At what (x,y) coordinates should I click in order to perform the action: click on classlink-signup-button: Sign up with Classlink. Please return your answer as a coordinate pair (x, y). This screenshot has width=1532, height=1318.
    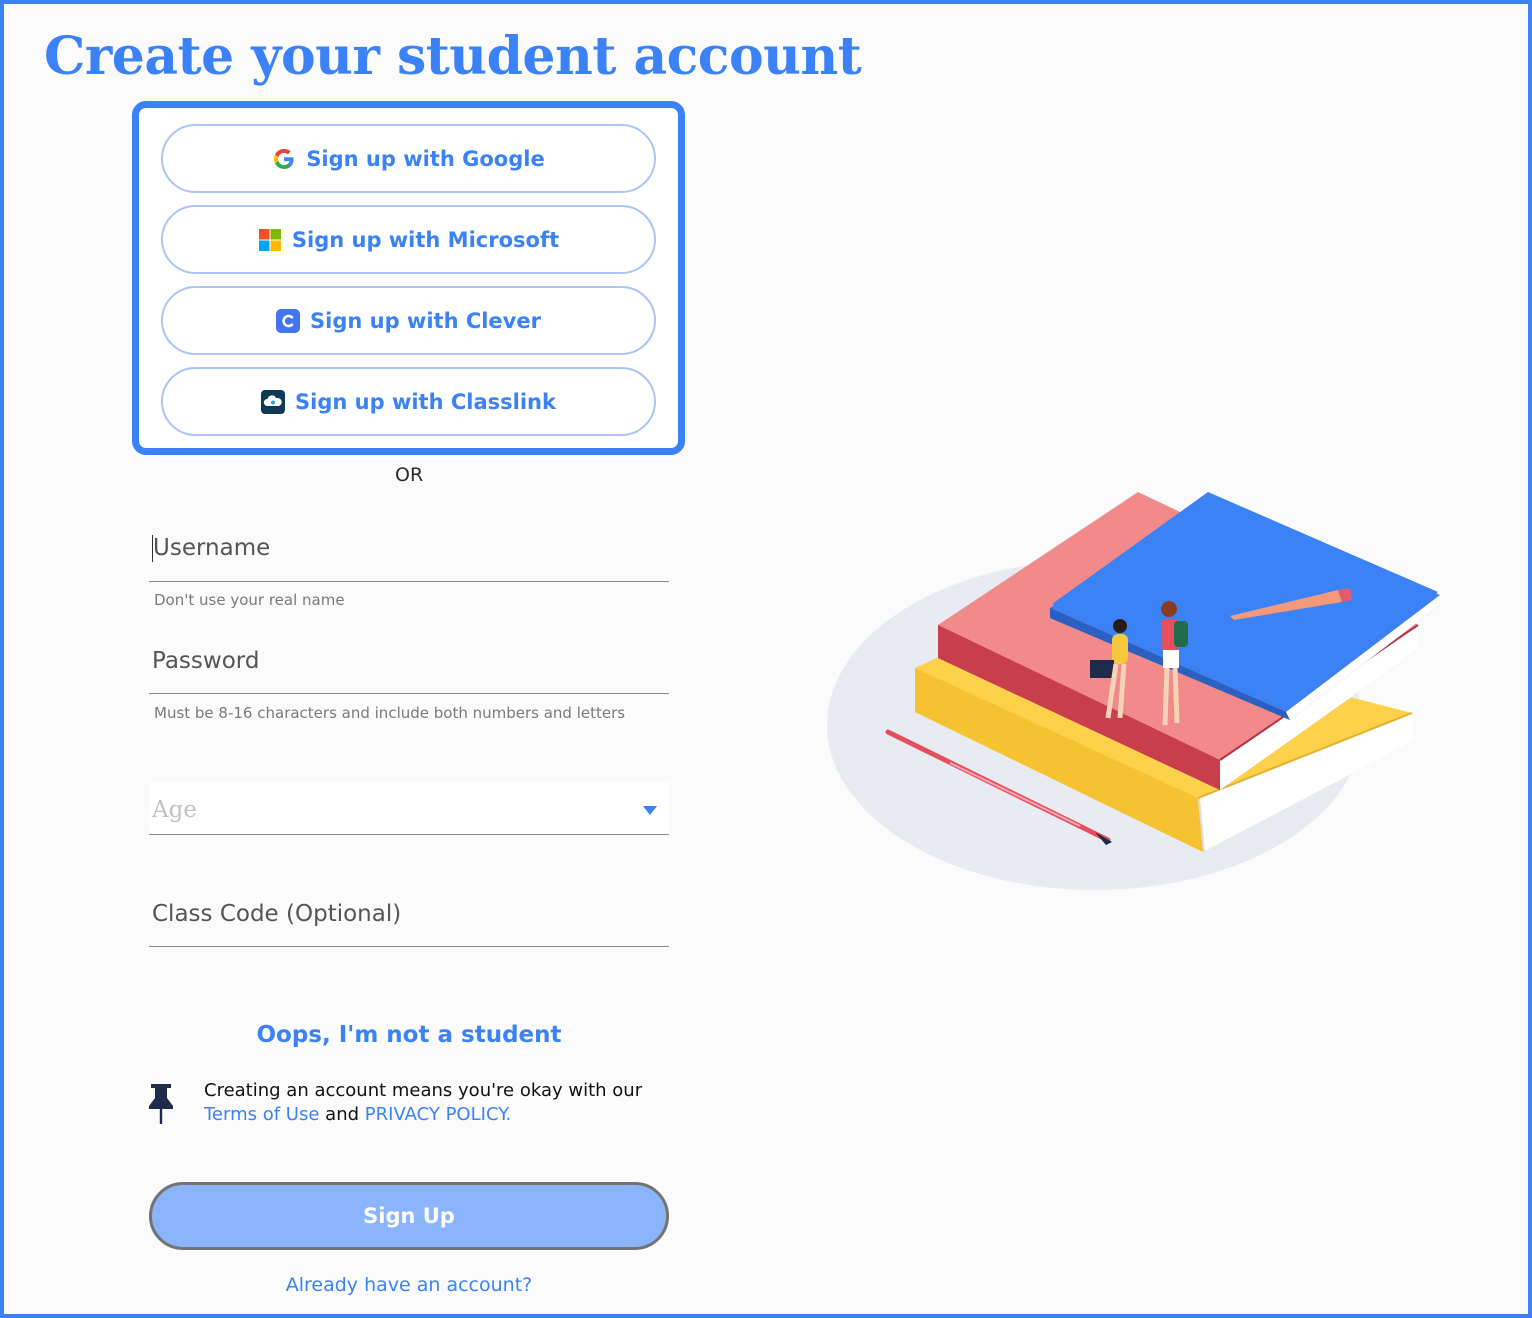
    Looking at the image, I should click on (408, 401).